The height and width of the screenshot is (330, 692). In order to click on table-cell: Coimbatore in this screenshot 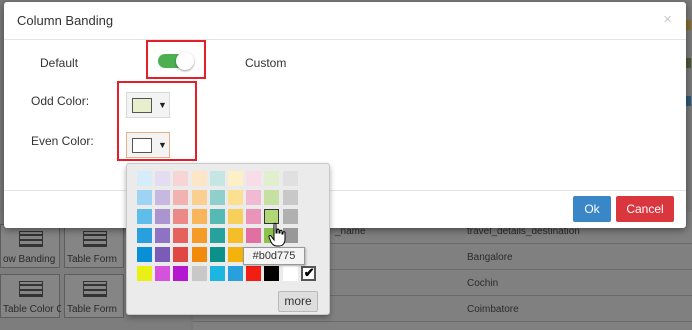, I will do `click(493, 309)`.